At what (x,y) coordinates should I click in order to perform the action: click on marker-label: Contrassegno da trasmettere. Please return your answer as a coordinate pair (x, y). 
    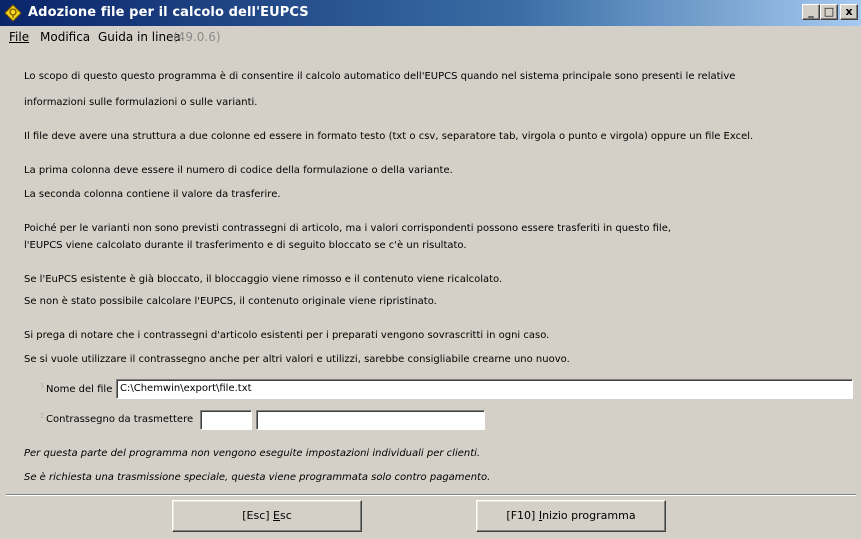
    Looking at the image, I should click on (120, 419).